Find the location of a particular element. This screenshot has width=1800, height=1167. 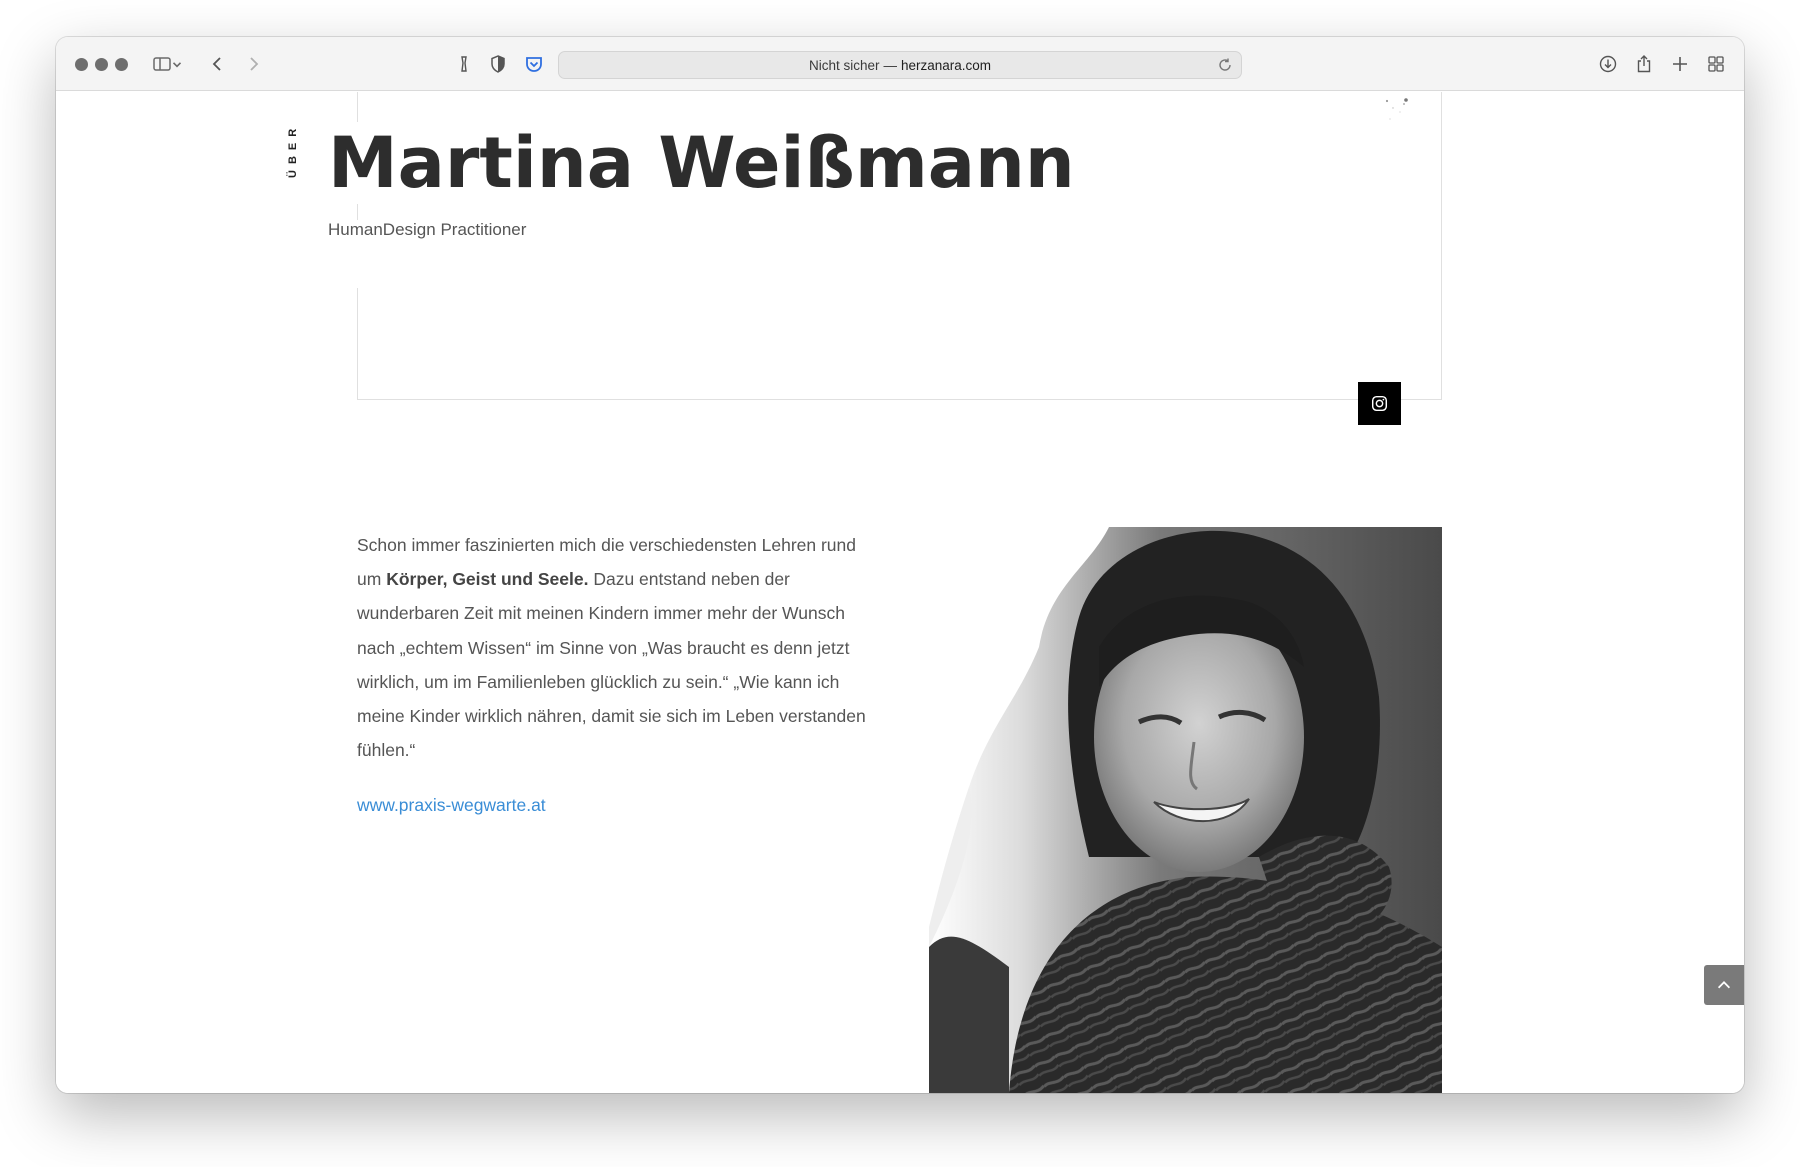

address-bar: Nicht sicher — herzanara.com is located at coordinates (900, 65).